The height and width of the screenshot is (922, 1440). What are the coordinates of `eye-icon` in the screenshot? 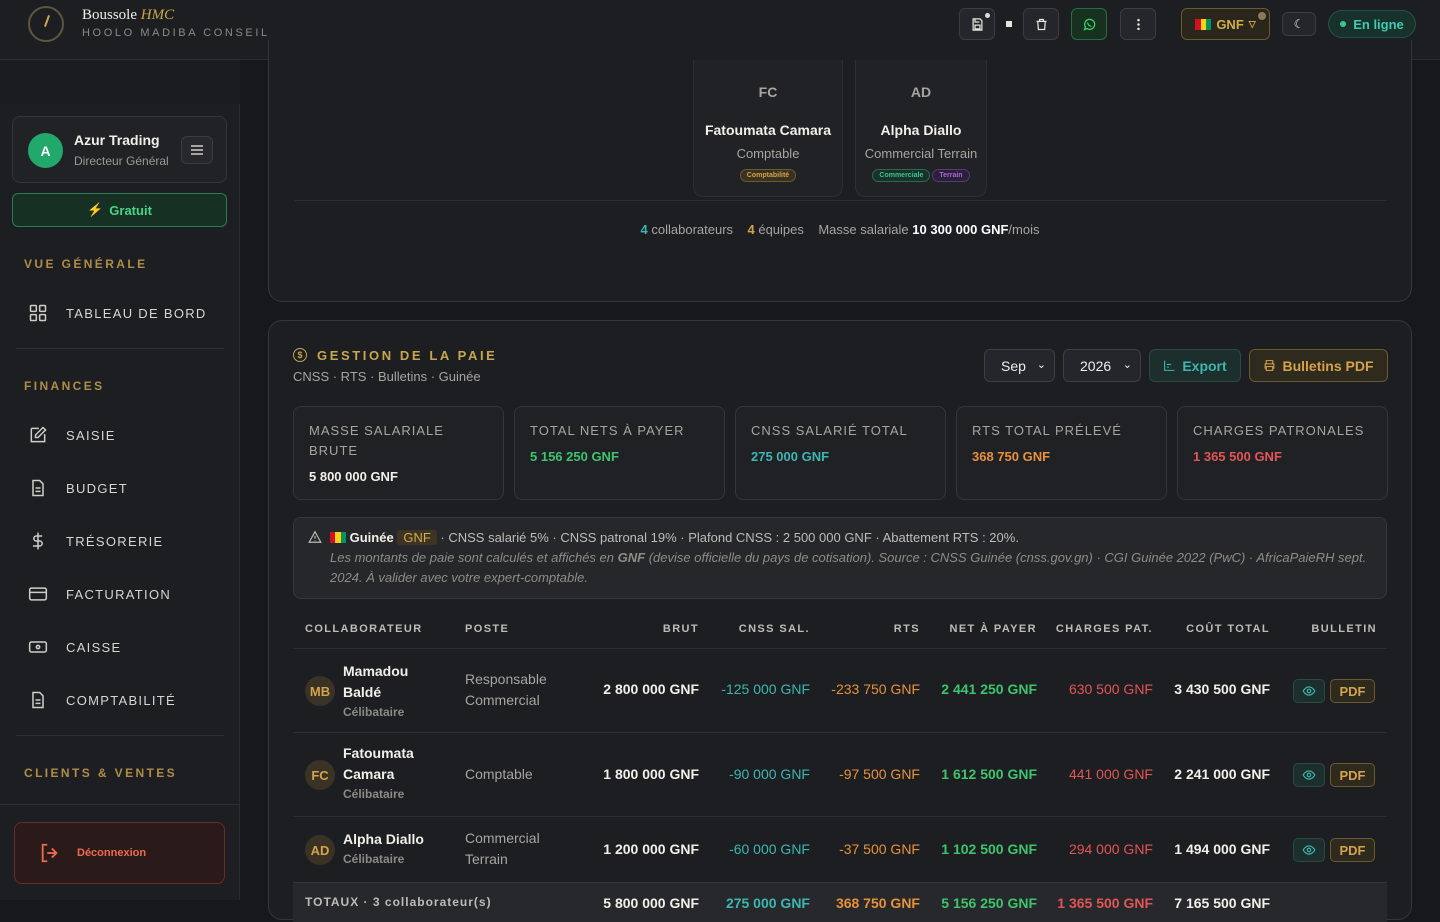 It's located at (1309, 775).